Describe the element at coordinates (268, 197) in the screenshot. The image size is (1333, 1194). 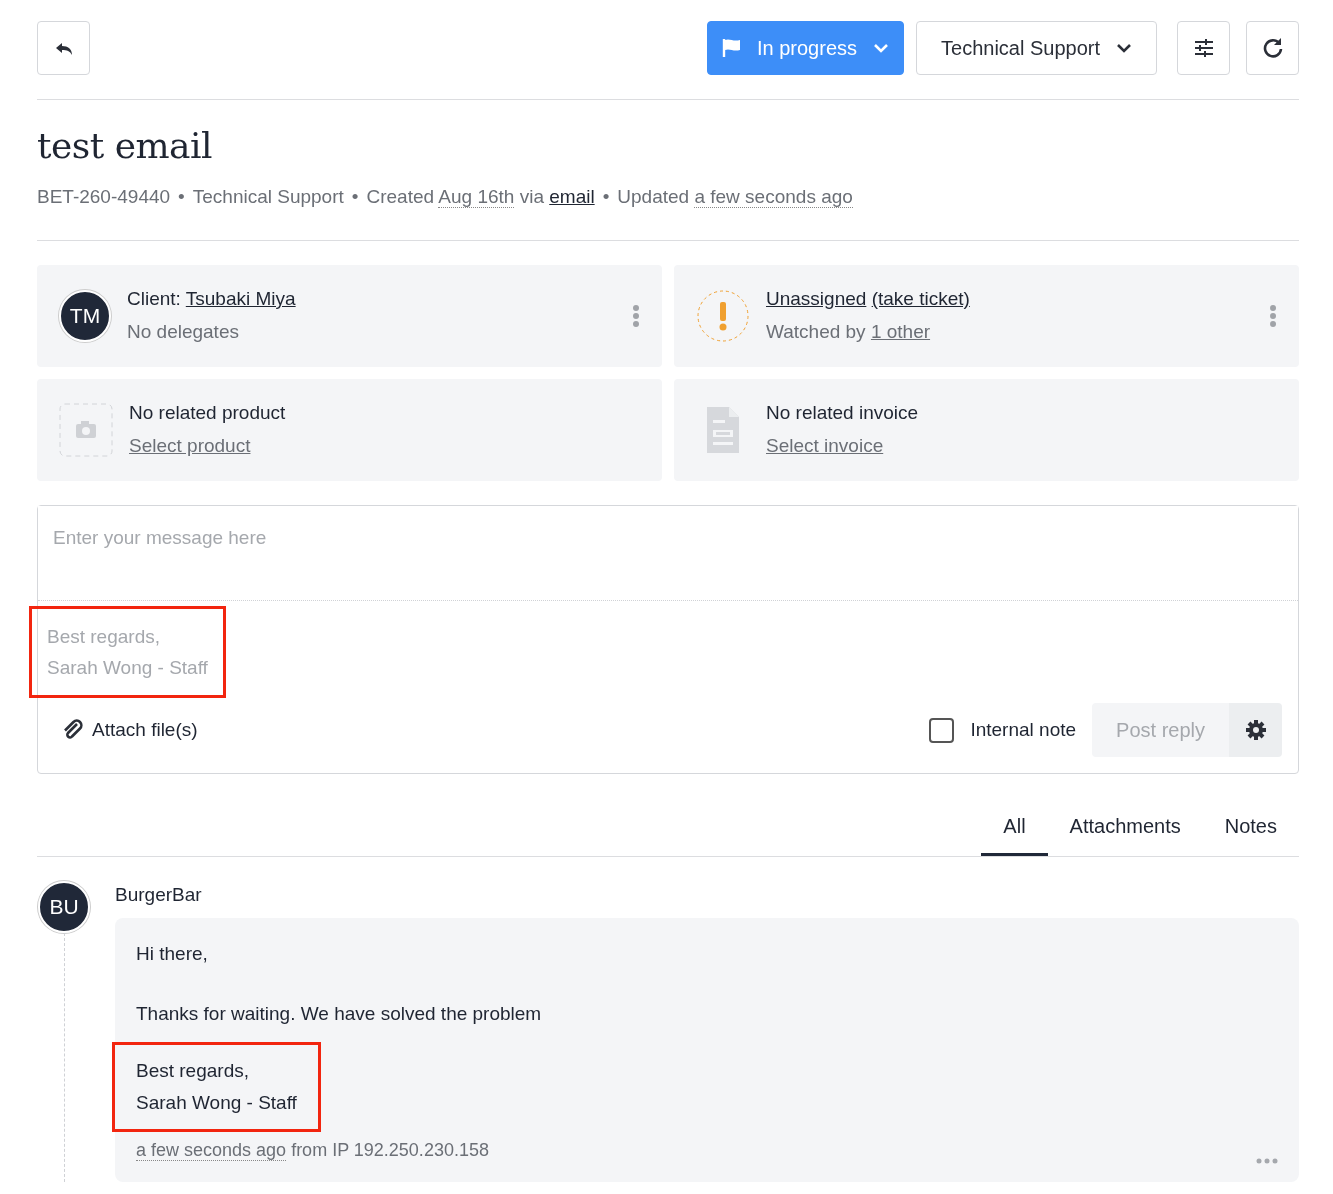
I see `label-text: Technical Support` at that location.